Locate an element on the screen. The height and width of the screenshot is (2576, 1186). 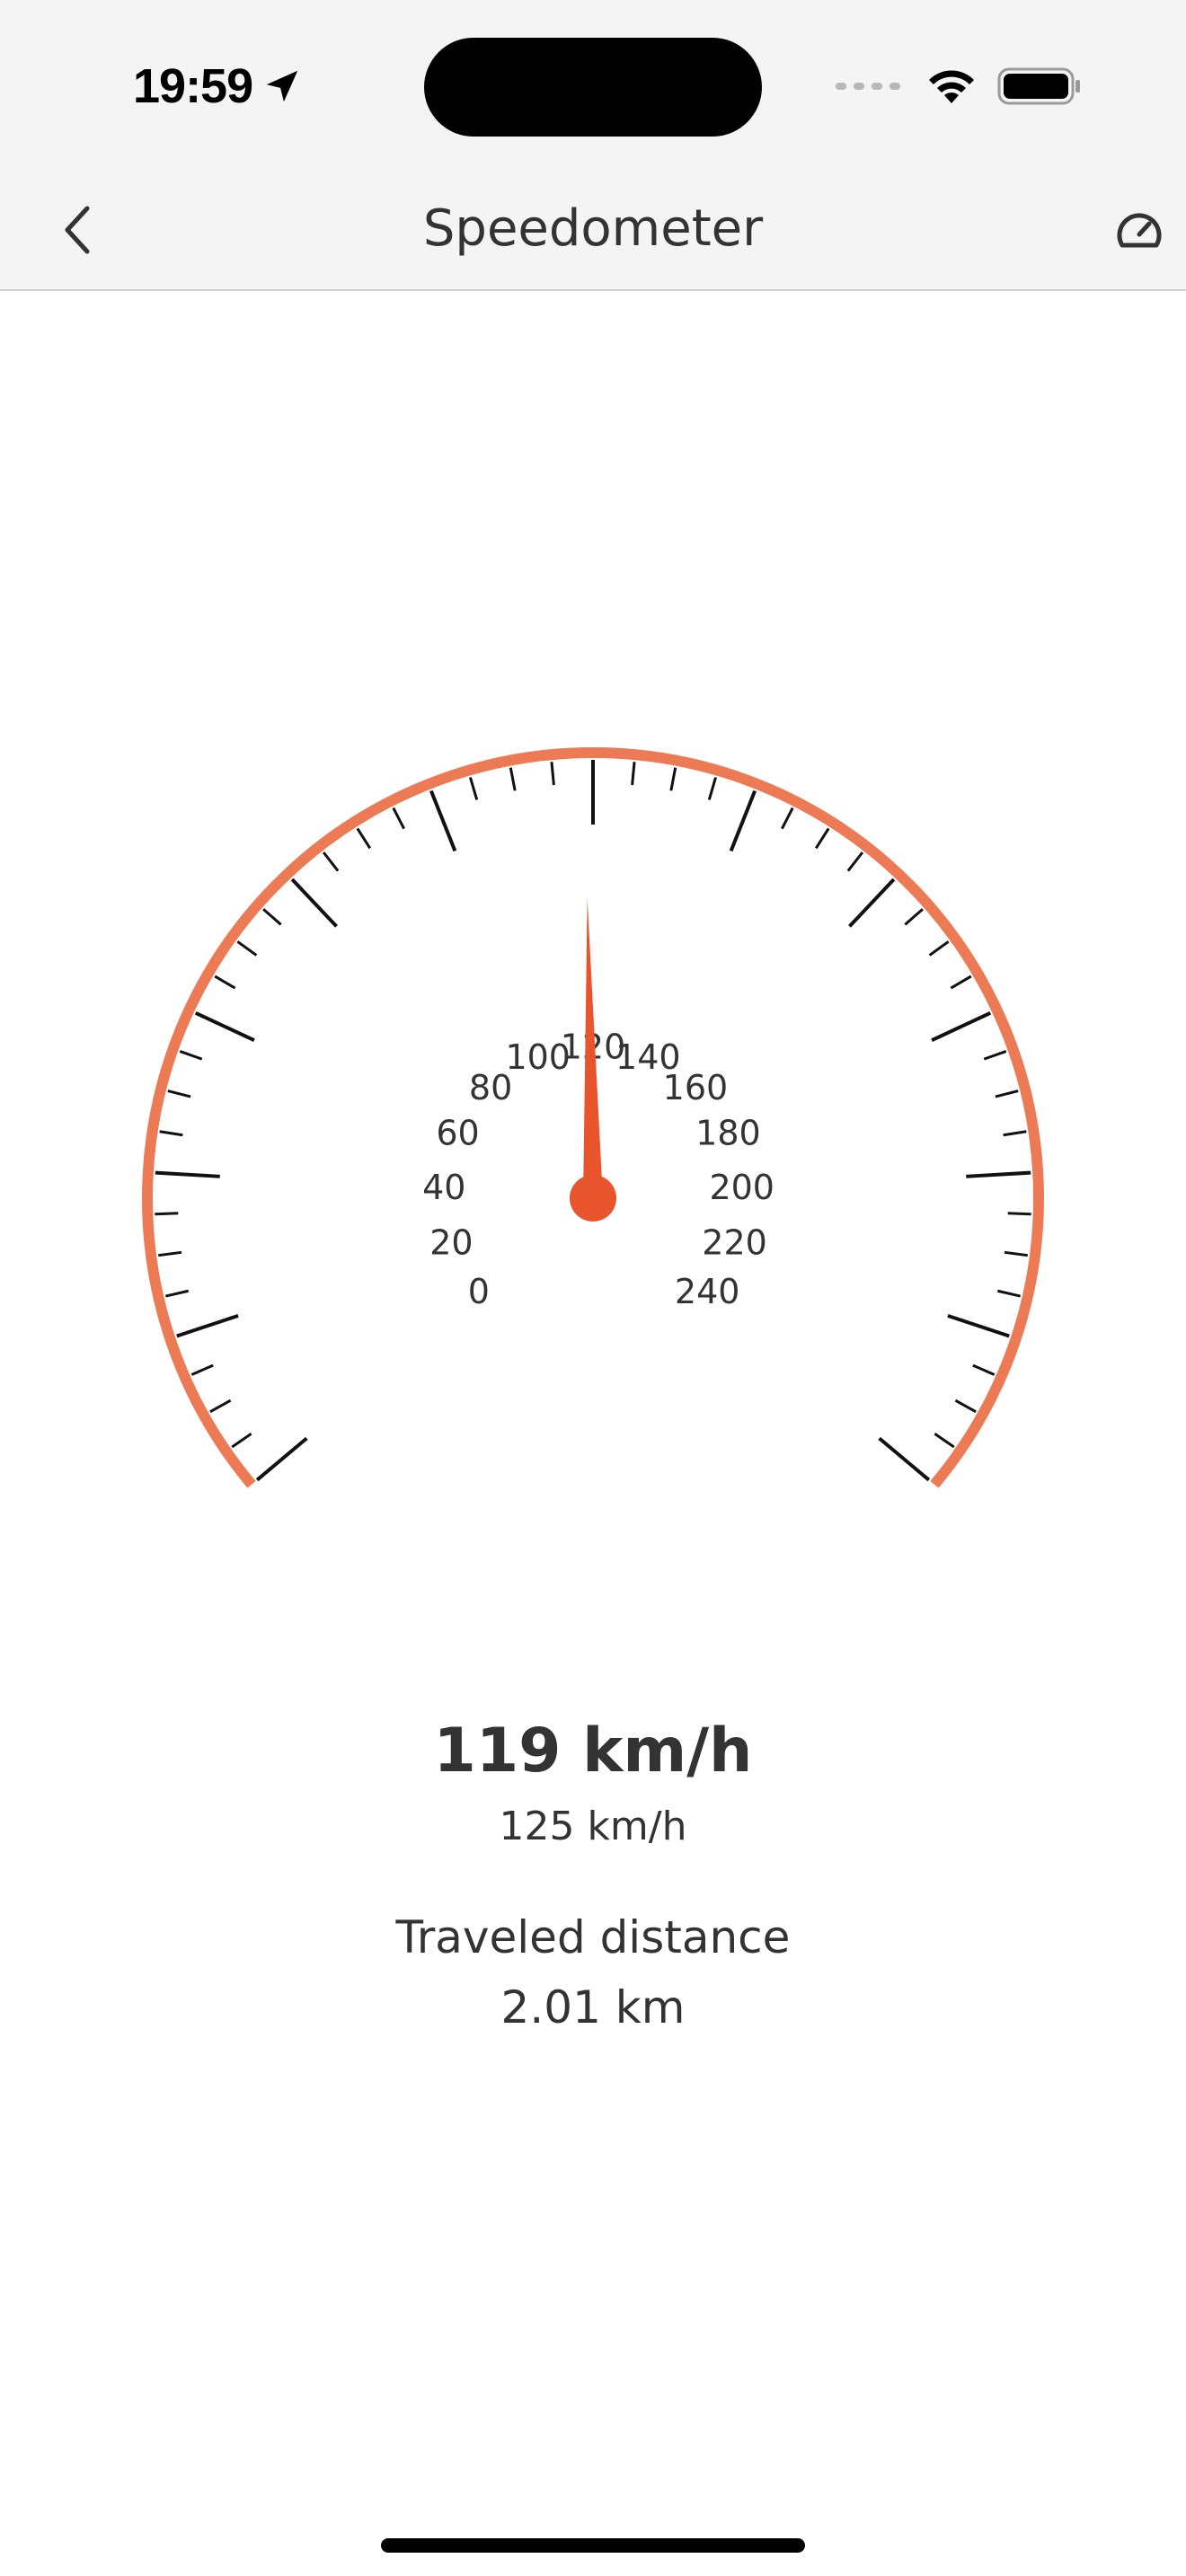
navigation-bar: Speedometer is located at coordinates (593, 229).